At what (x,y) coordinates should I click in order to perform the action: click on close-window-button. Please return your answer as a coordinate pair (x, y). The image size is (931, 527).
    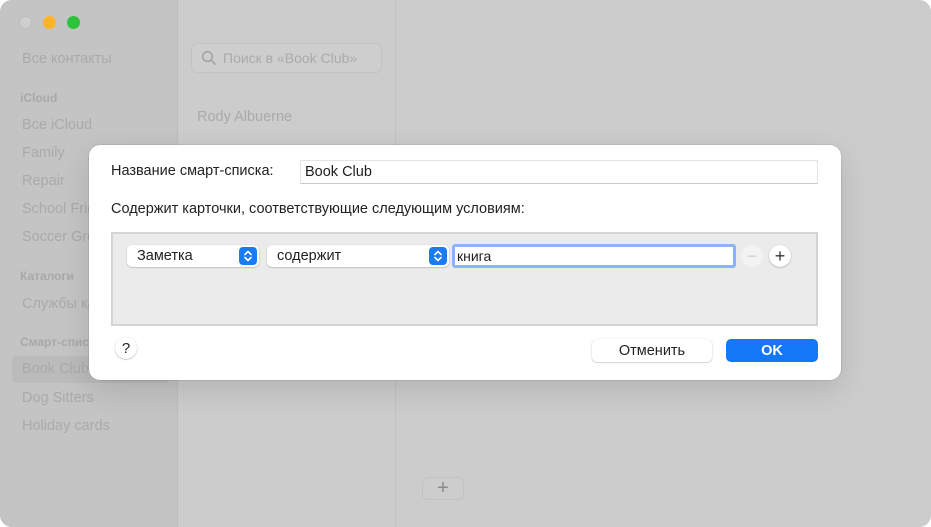
    Looking at the image, I should click on (25, 22).